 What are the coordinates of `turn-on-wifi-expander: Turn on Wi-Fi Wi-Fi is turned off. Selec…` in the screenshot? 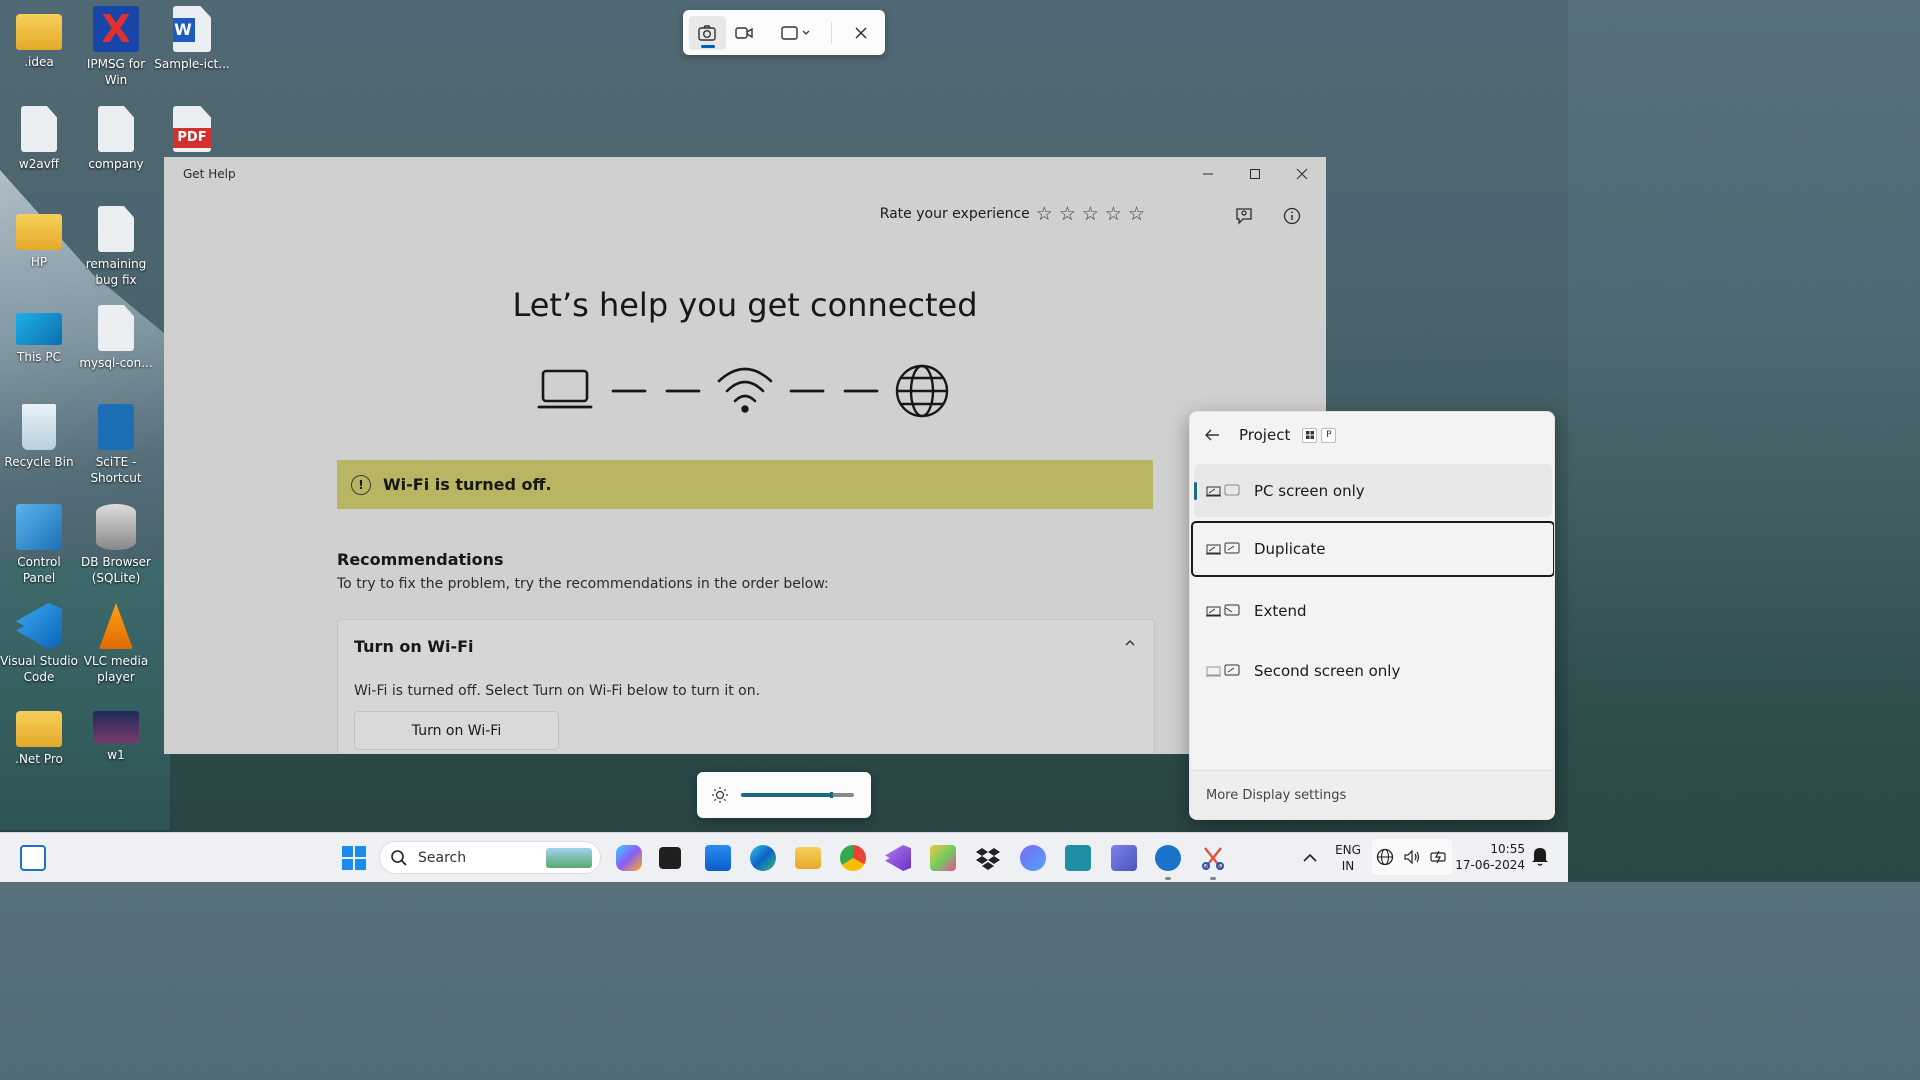 It's located at (746, 686).